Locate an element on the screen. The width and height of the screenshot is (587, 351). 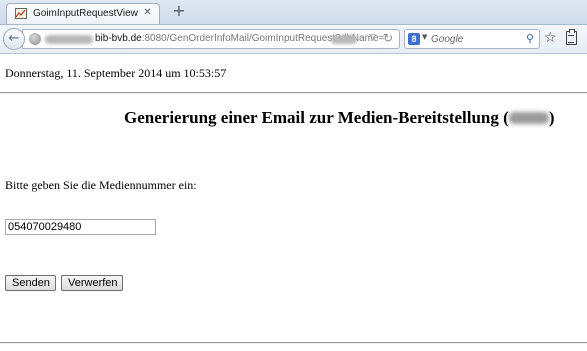
send-button: Senden is located at coordinates (30, 283).